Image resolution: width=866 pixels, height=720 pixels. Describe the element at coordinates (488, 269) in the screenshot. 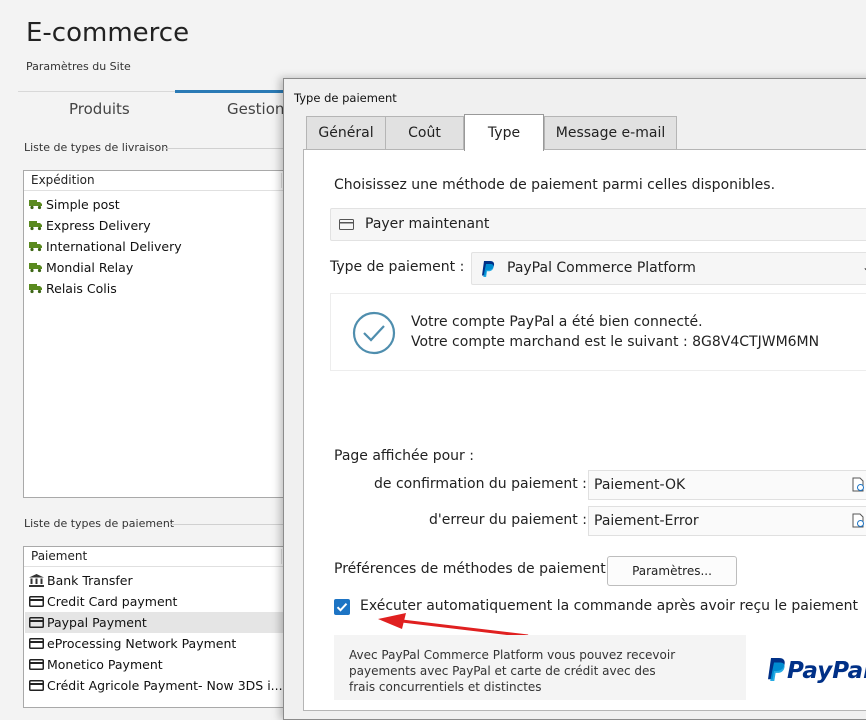

I see `paypal-icon` at that location.